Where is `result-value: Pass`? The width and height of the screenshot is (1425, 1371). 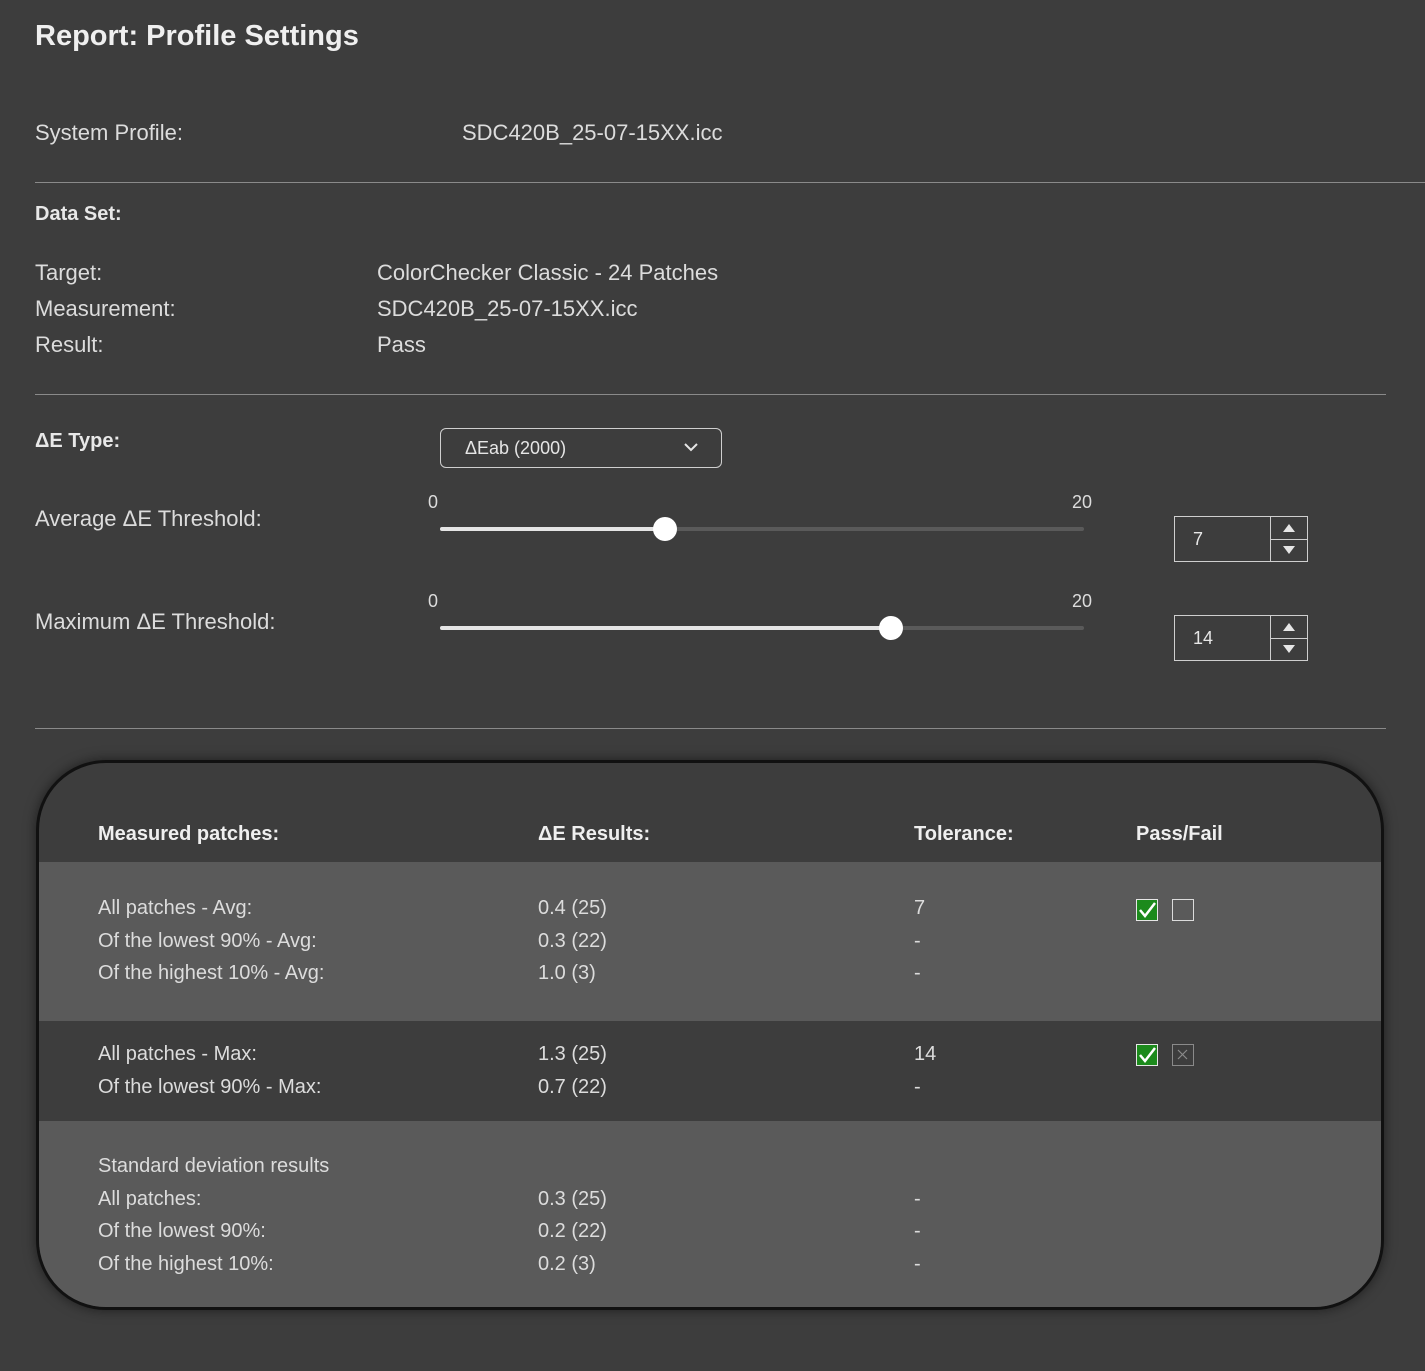 result-value: Pass is located at coordinates (401, 344).